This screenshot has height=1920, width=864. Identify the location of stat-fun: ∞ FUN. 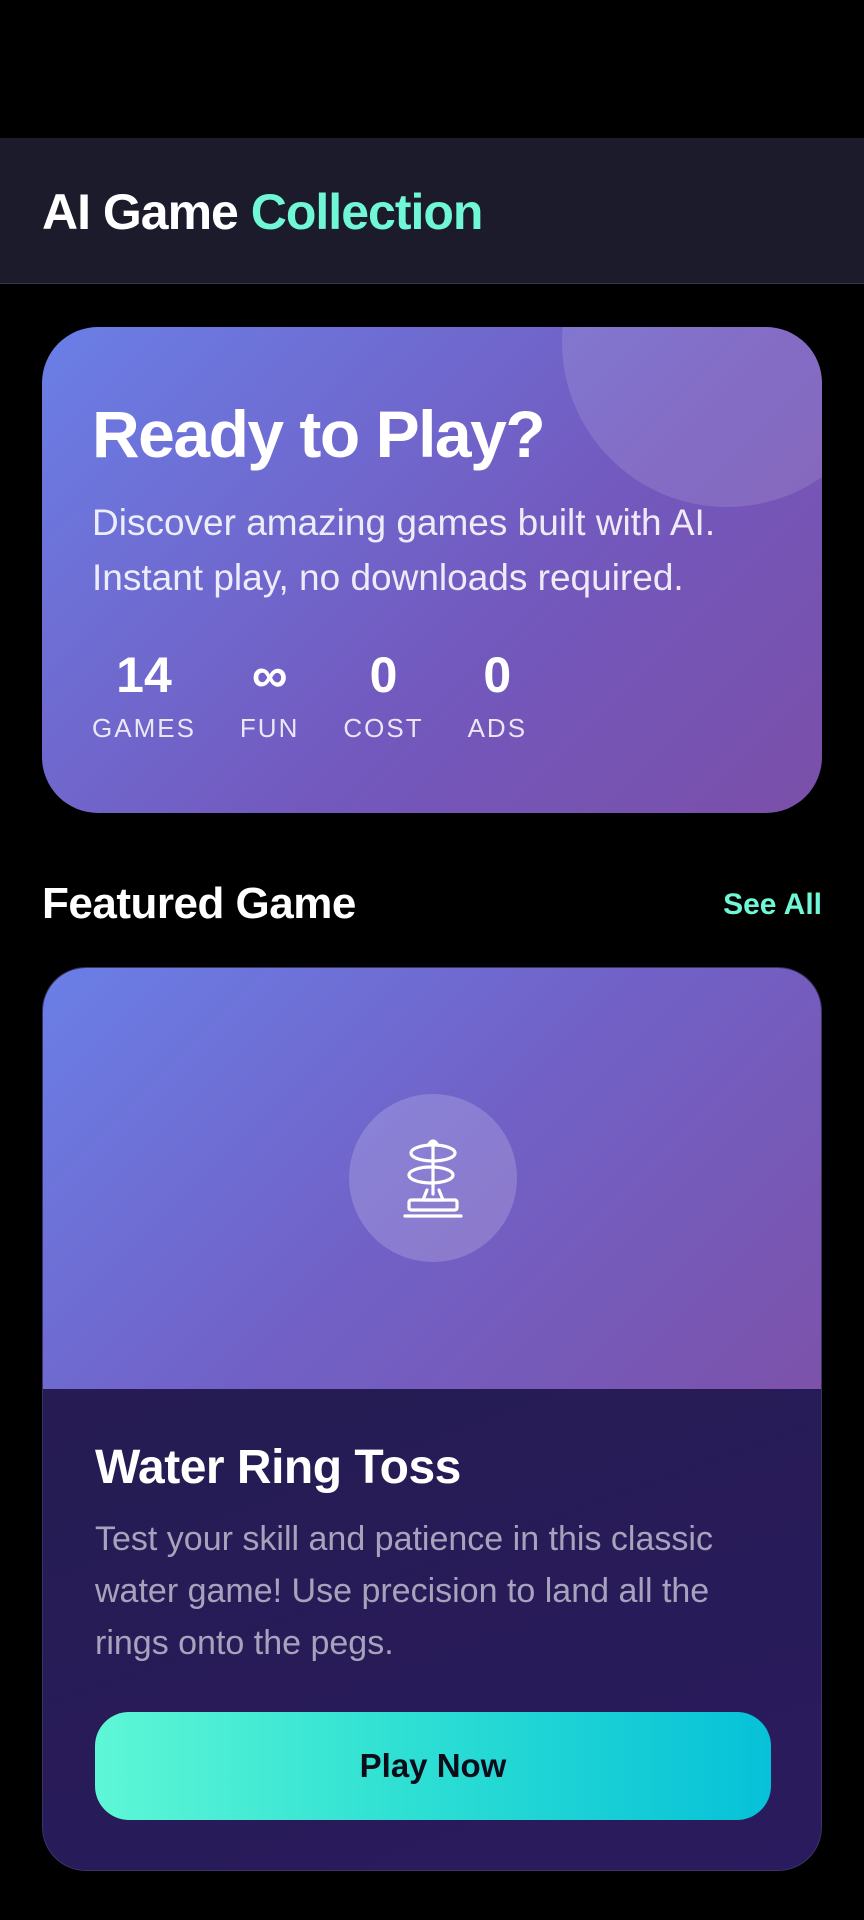
(269, 695).